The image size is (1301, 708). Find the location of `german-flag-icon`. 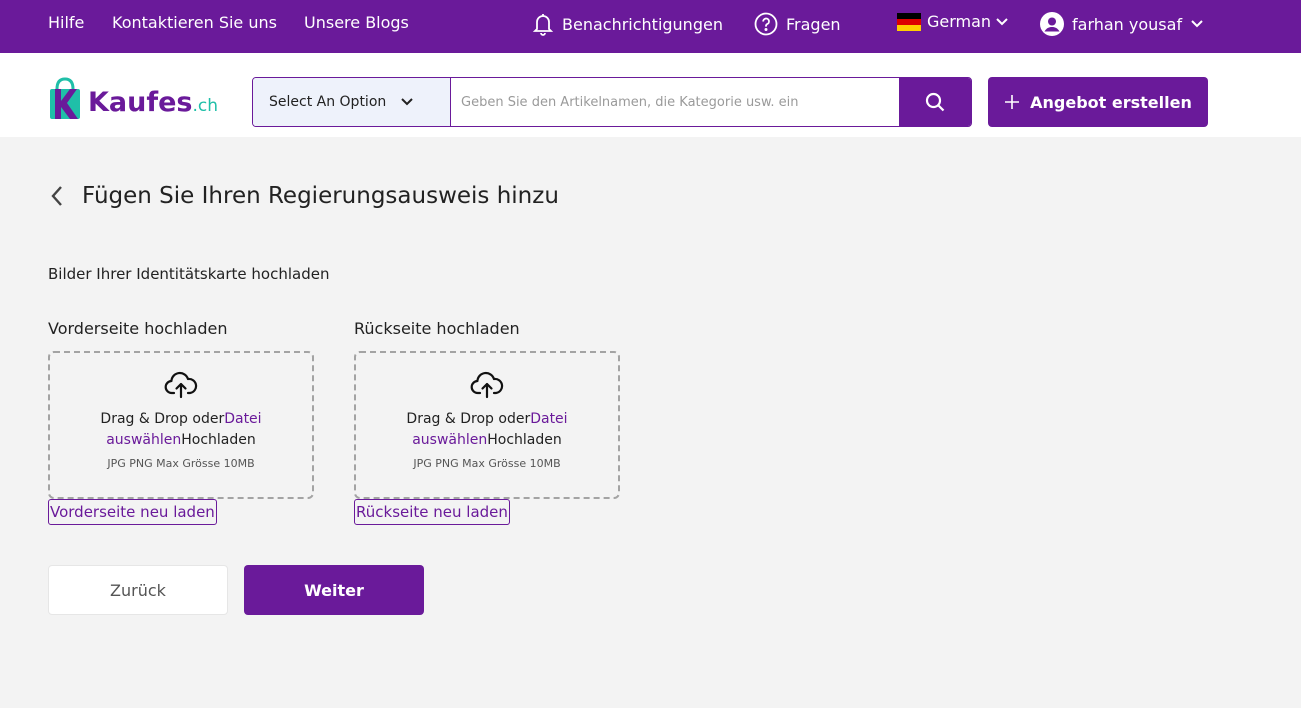

german-flag-icon is located at coordinates (909, 21).